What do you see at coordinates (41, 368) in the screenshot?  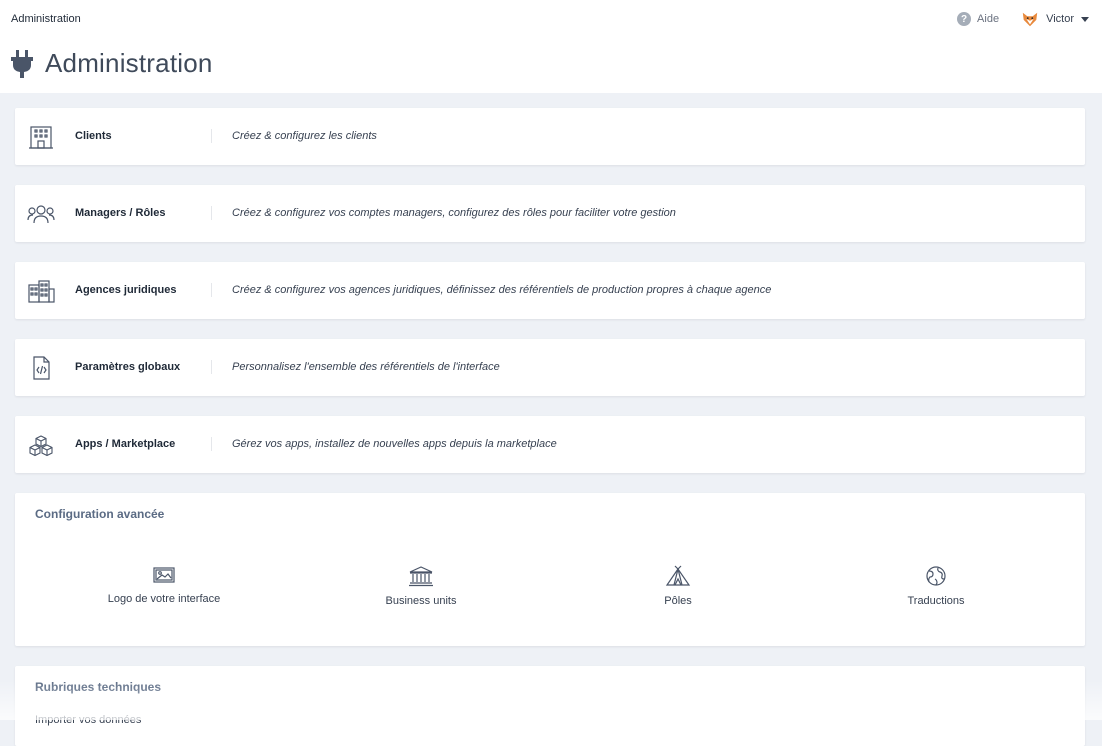 I see `code-file-icon` at bounding box center [41, 368].